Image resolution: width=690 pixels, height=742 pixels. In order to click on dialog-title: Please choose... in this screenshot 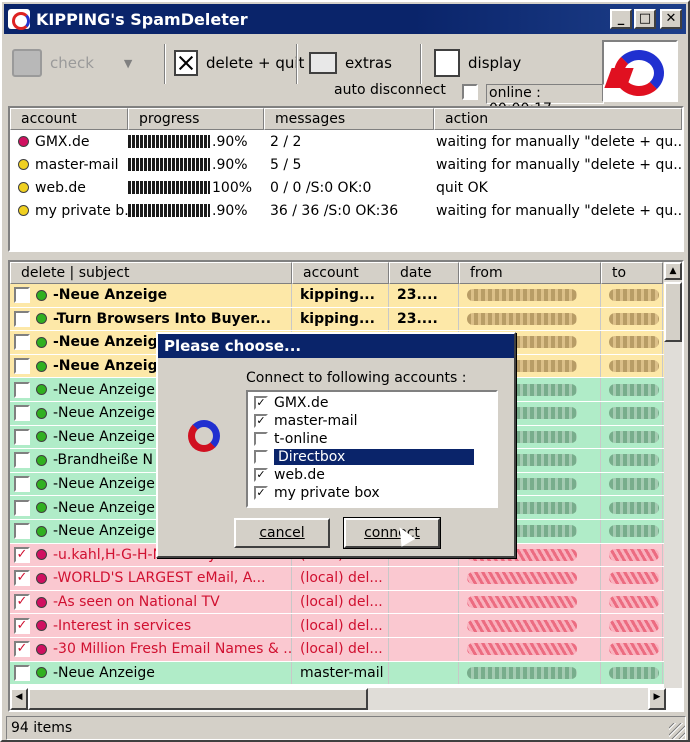, I will do `click(336, 346)`.